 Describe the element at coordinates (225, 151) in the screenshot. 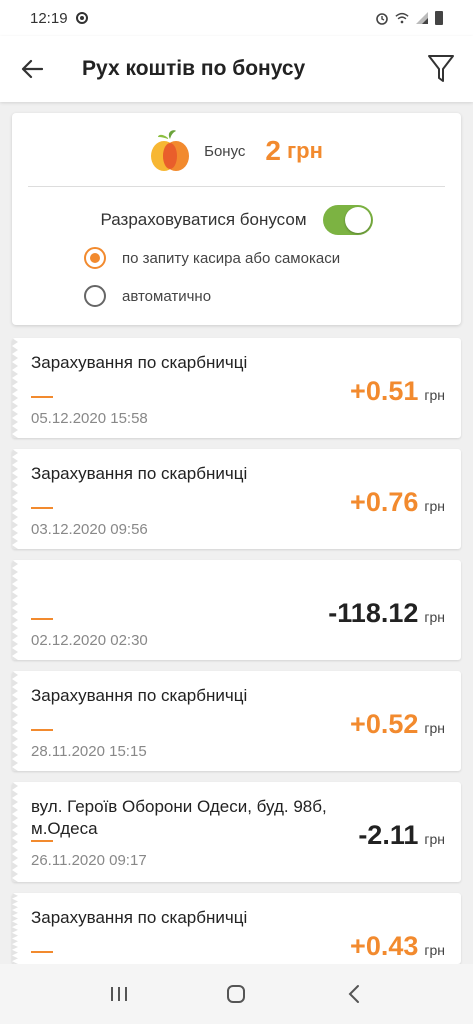

I see `bonus-label: Бонус` at that location.